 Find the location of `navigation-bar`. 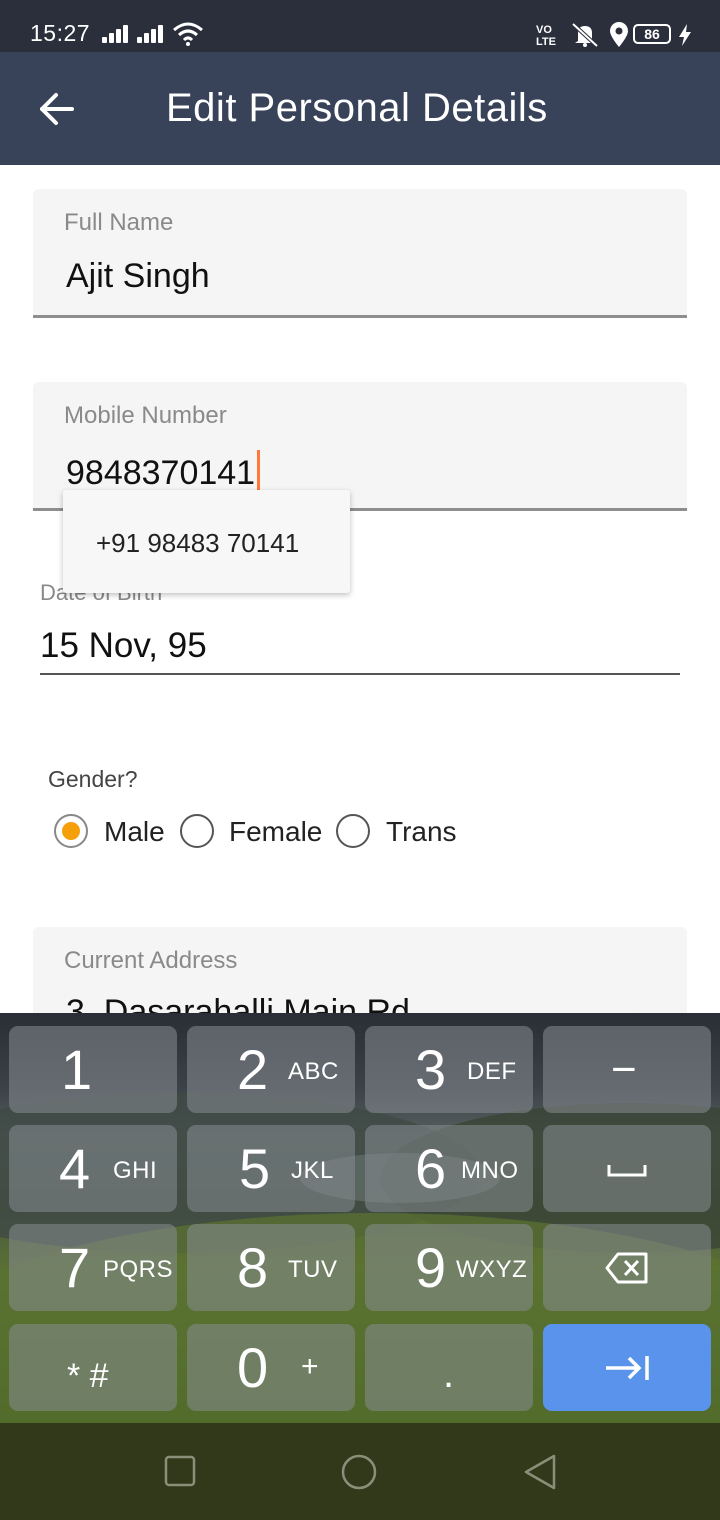

navigation-bar is located at coordinates (360, 1471).